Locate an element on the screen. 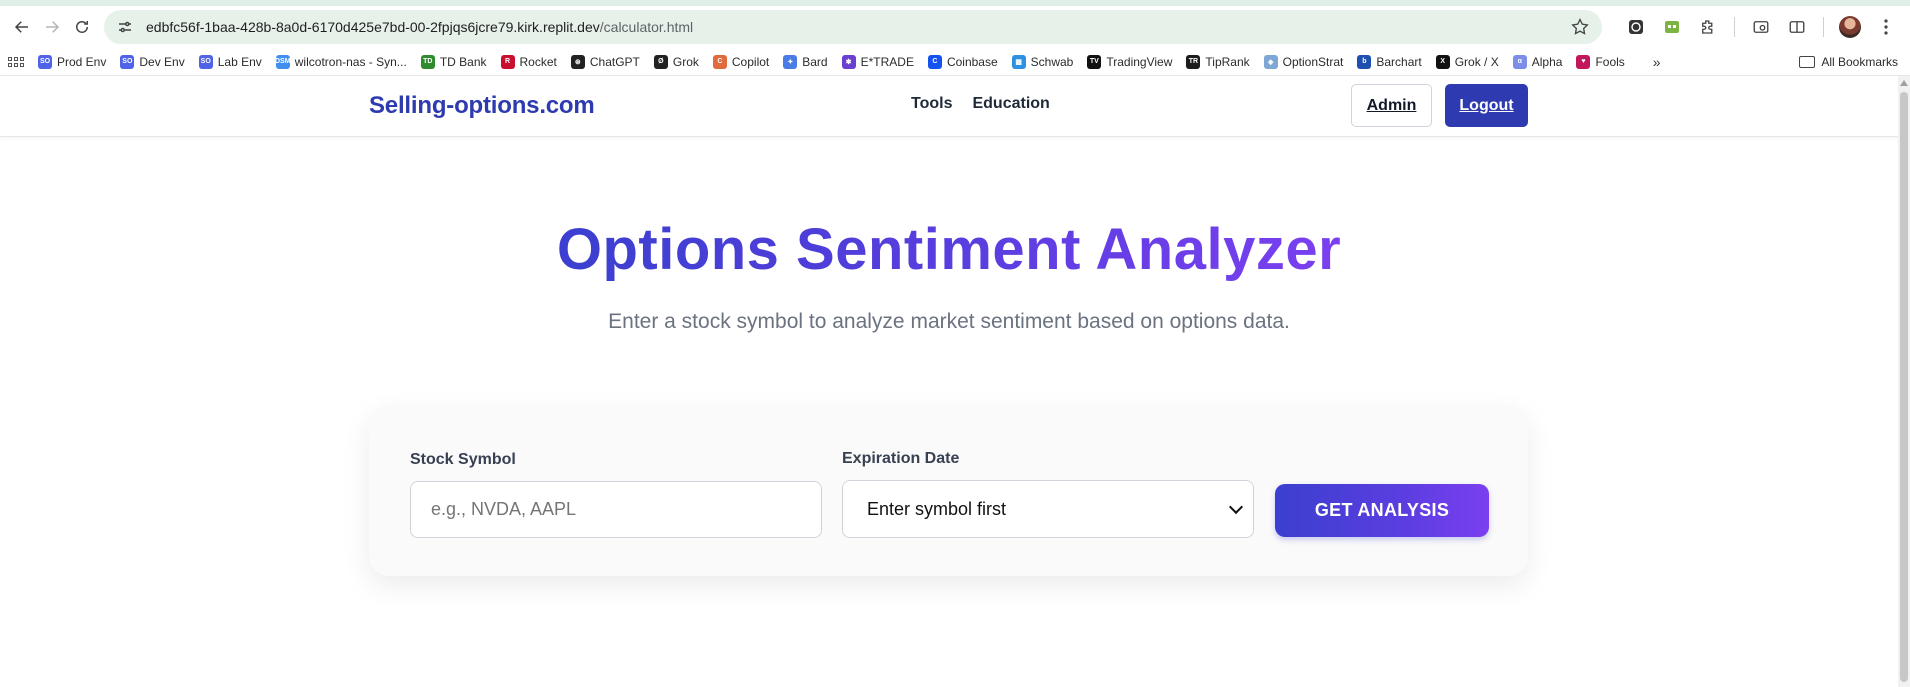 The height and width of the screenshot is (687, 1910). forward-button is located at coordinates (52, 27).